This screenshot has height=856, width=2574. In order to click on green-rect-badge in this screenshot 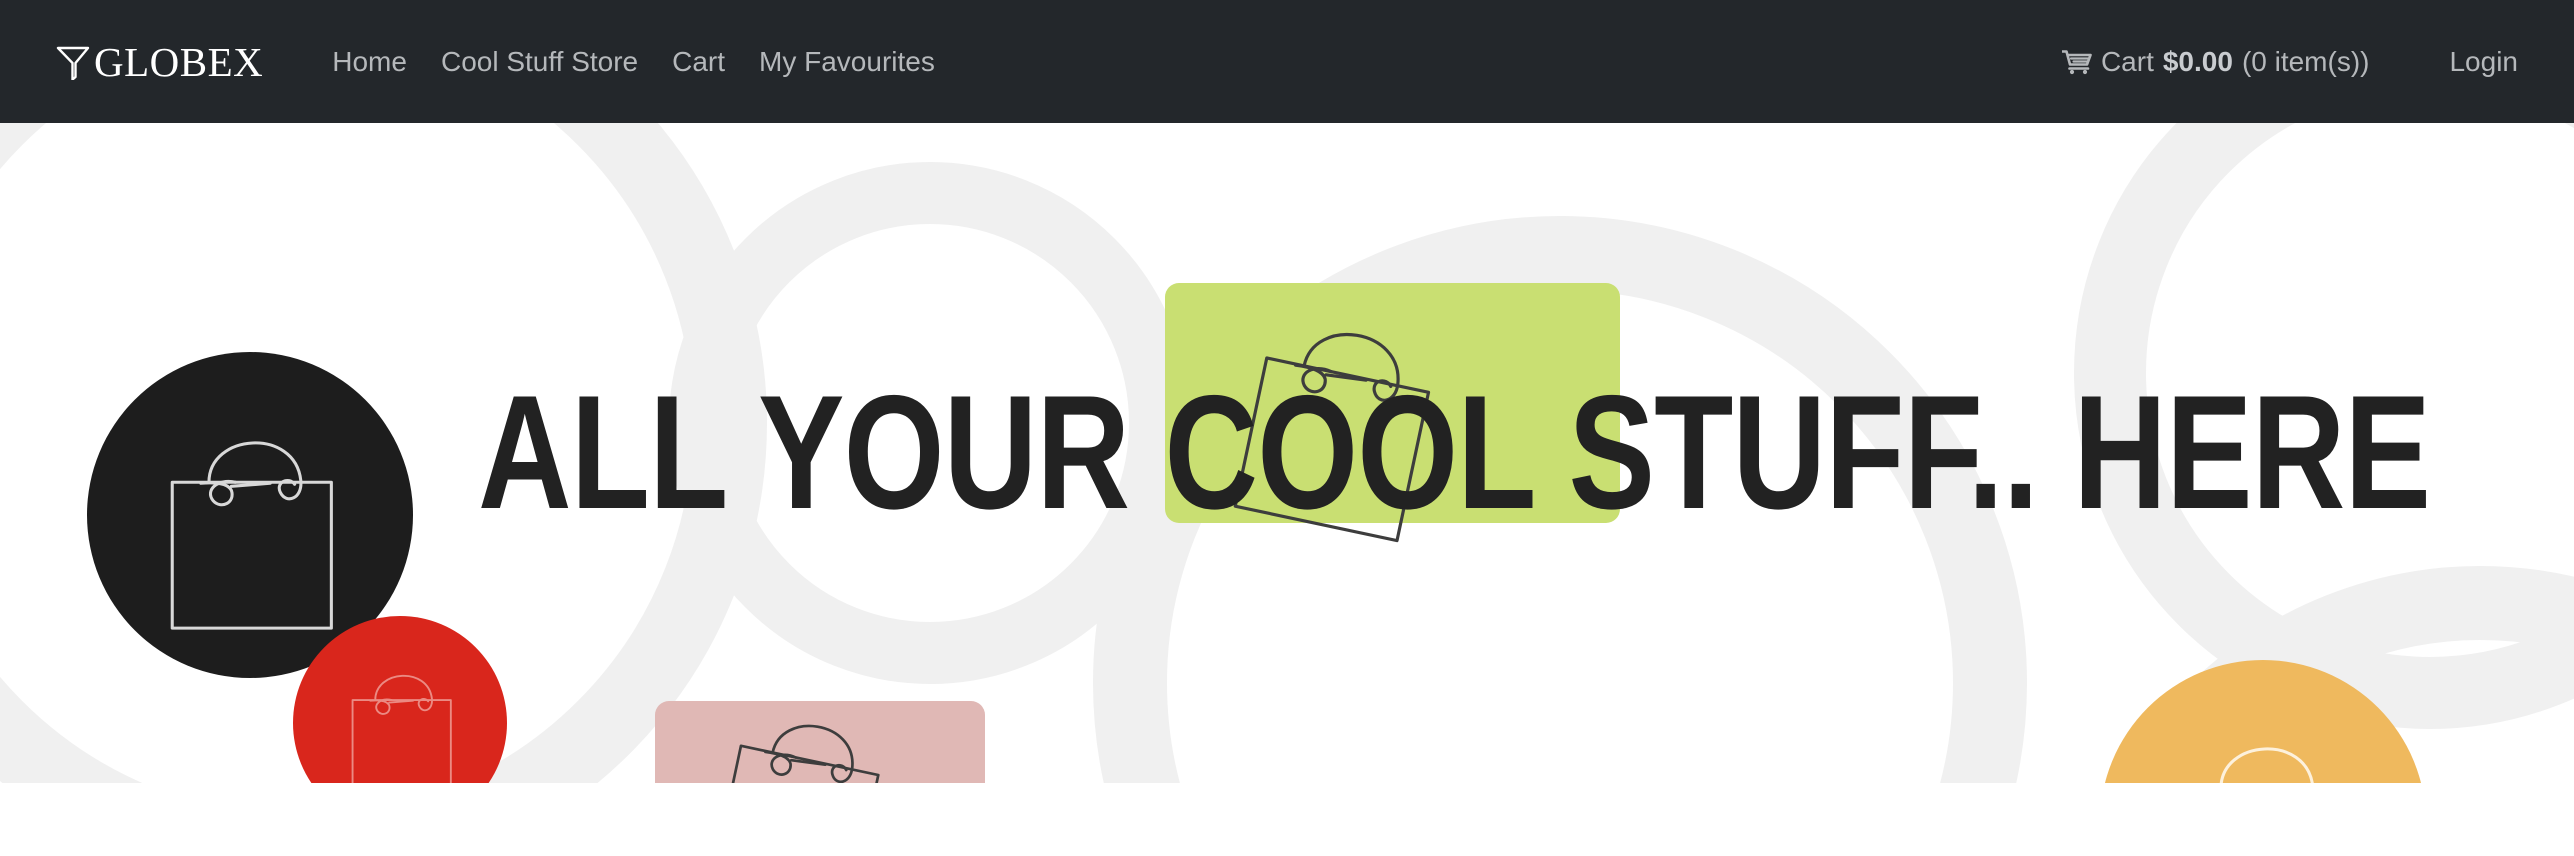, I will do `click(1392, 413)`.